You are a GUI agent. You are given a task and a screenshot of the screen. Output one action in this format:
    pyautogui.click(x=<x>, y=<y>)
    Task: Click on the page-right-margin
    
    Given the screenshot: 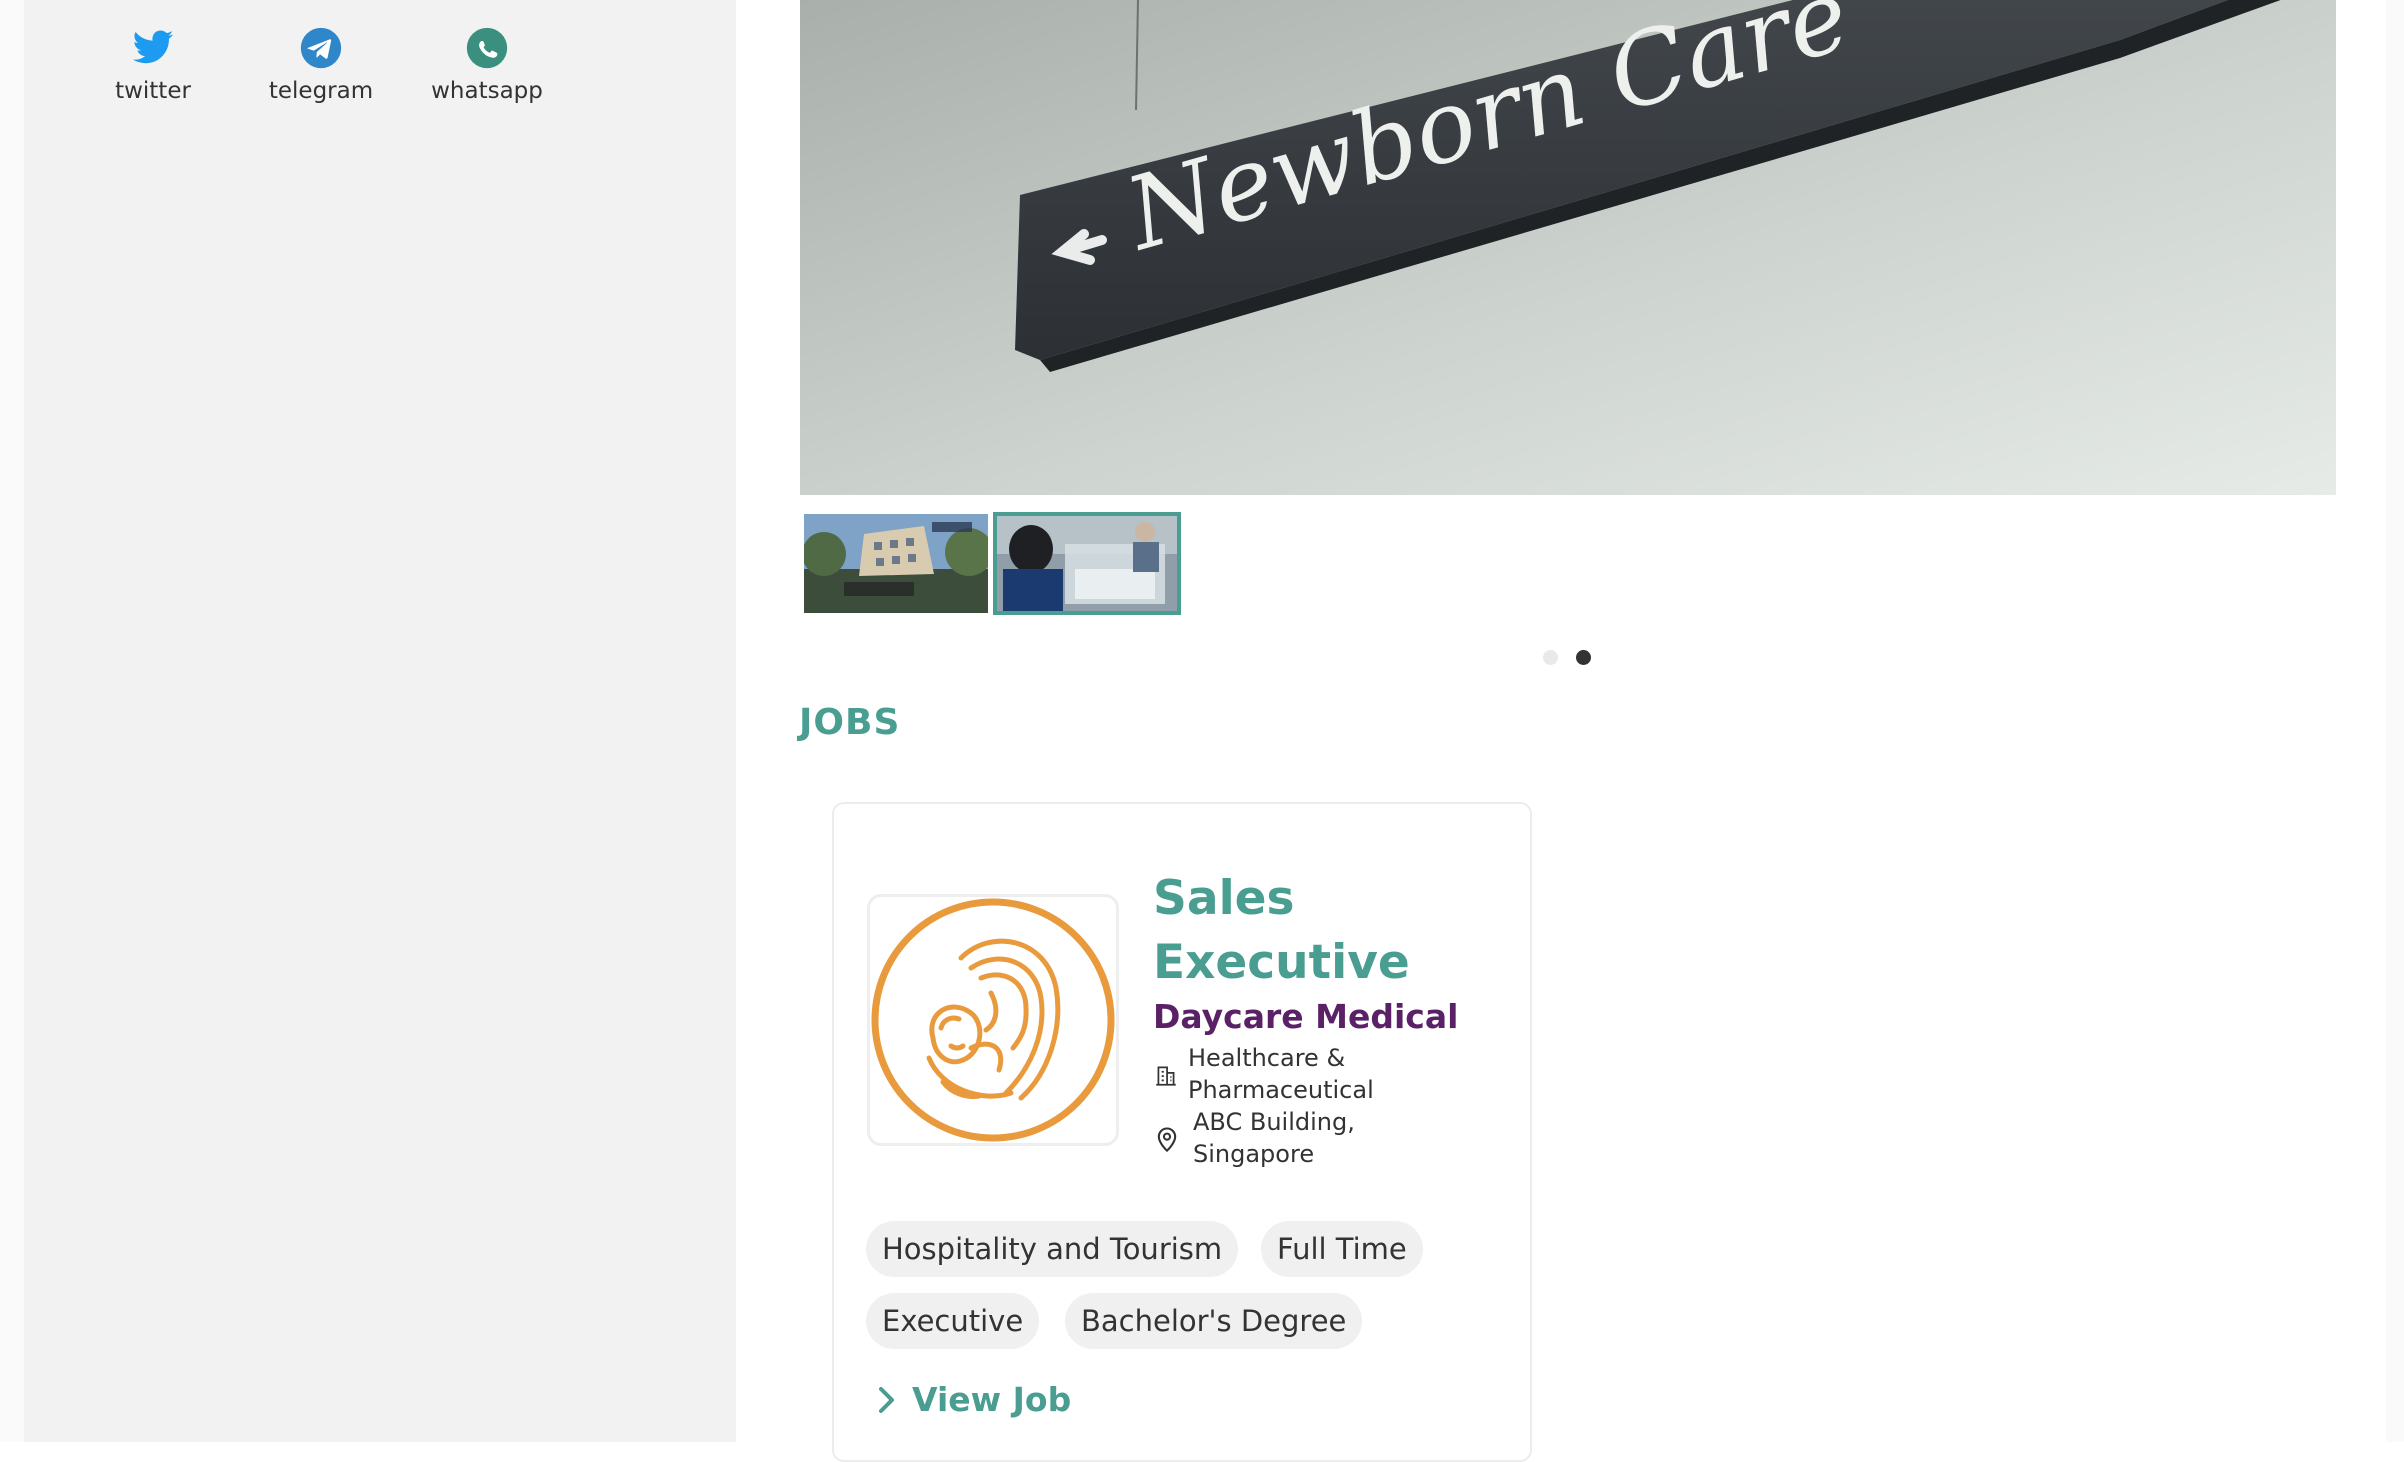 What is the action you would take?
    pyautogui.click(x=2395, y=721)
    